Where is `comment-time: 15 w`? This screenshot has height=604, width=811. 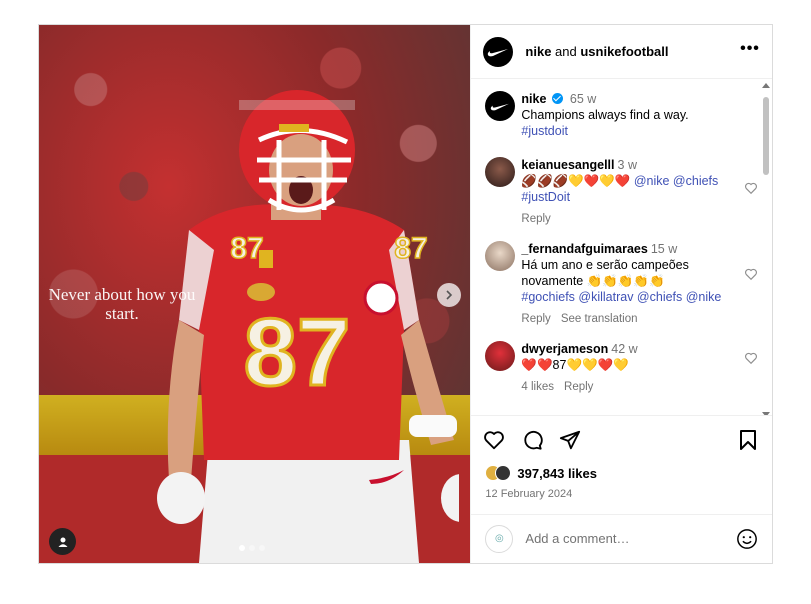
comment-time: 15 w is located at coordinates (664, 249).